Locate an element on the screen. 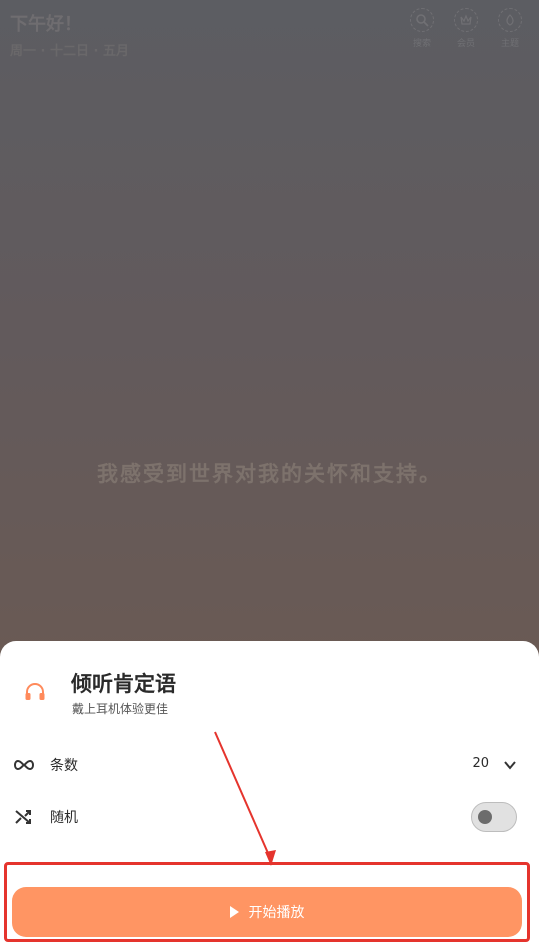 Image resolution: width=539 pixels, height=951 pixels. infinity-icon is located at coordinates (24, 765).